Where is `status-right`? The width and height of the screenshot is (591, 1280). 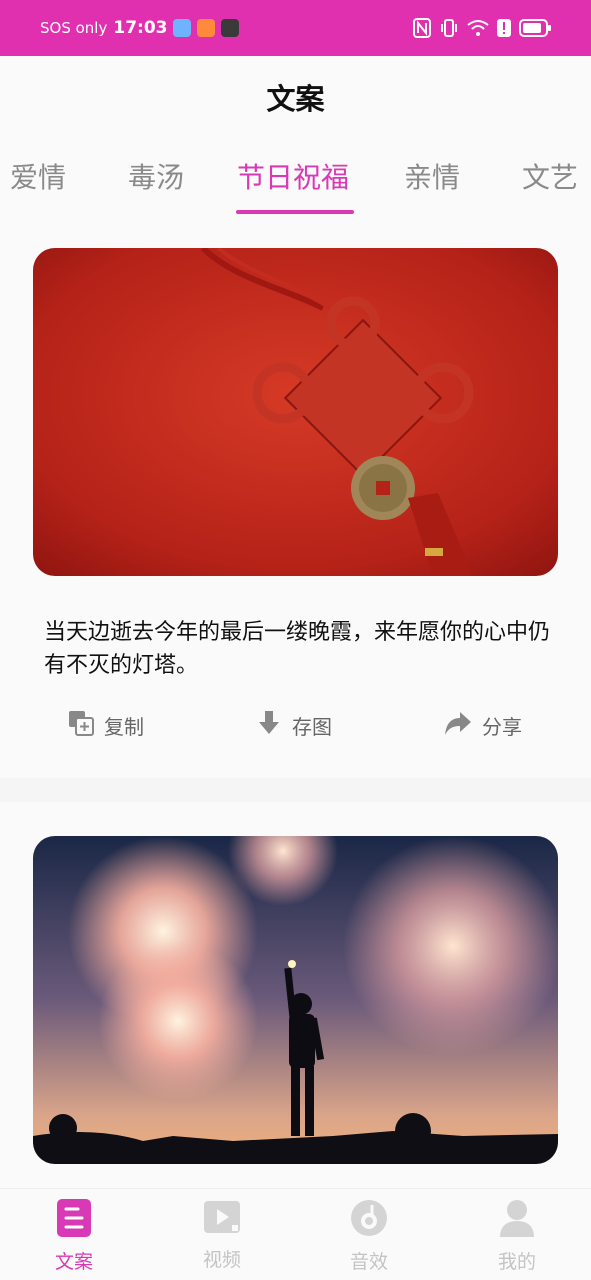 status-right is located at coordinates (482, 28).